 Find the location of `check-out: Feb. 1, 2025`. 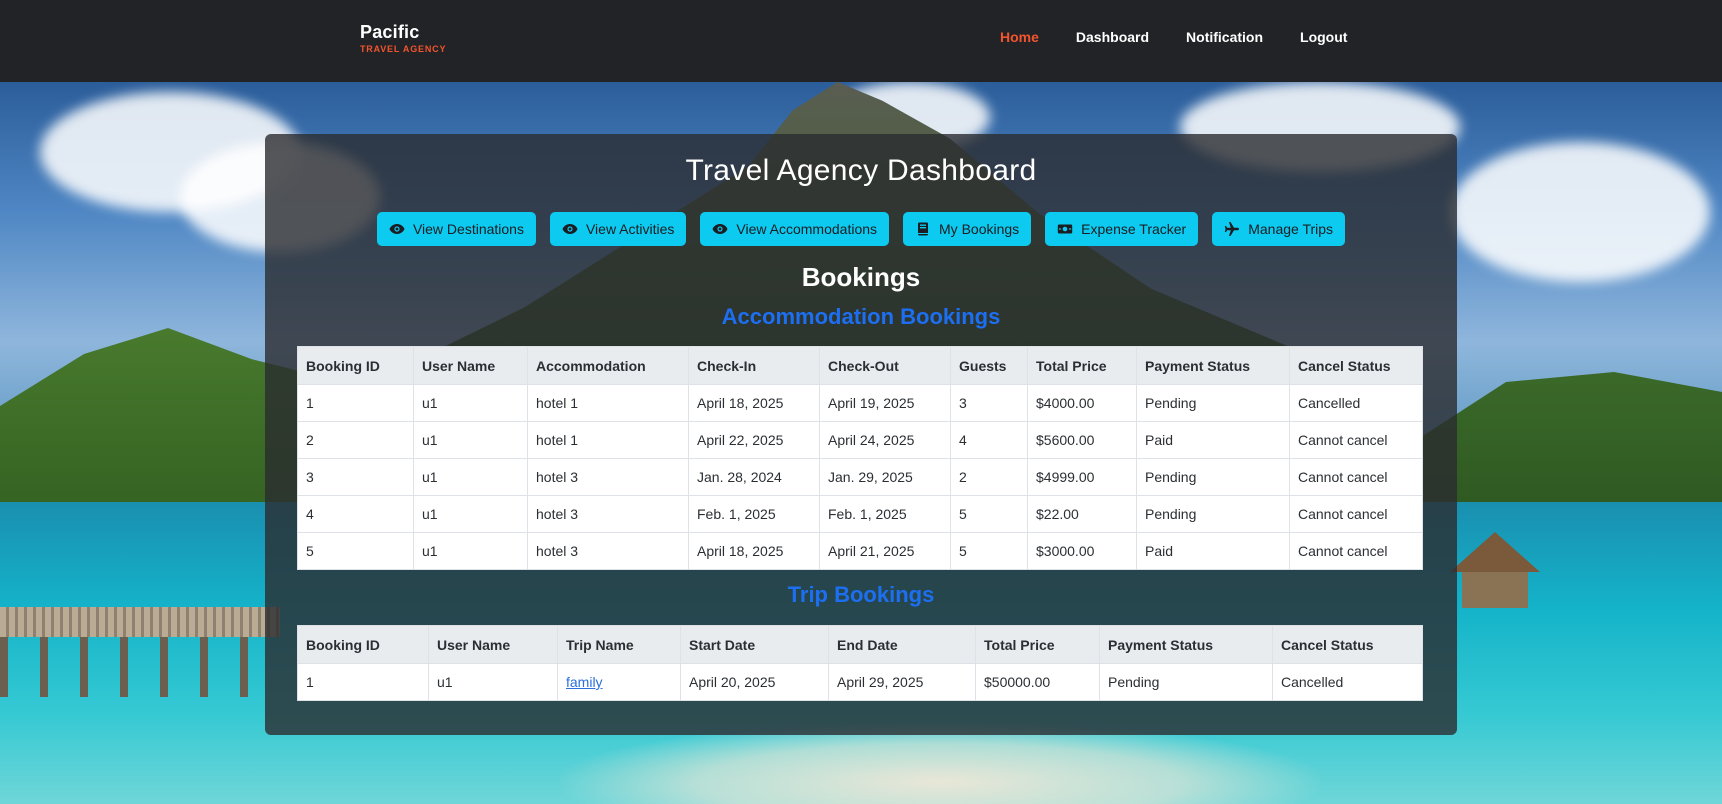

check-out: Feb. 1, 2025 is located at coordinates (885, 514).